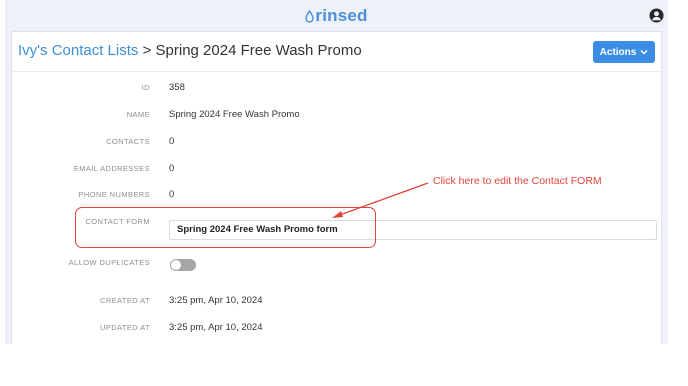  I want to click on logo: rinsed, so click(336, 16).